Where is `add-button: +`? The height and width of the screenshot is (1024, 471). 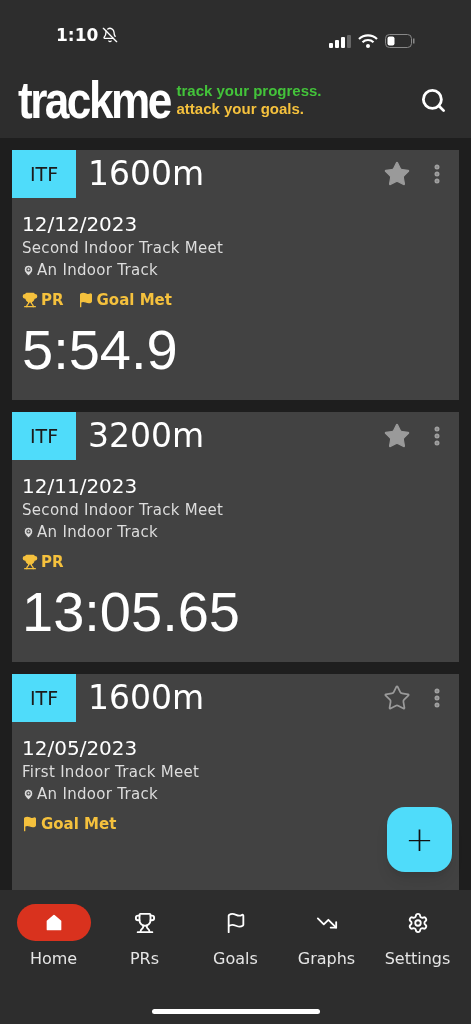 add-button: + is located at coordinates (419, 839).